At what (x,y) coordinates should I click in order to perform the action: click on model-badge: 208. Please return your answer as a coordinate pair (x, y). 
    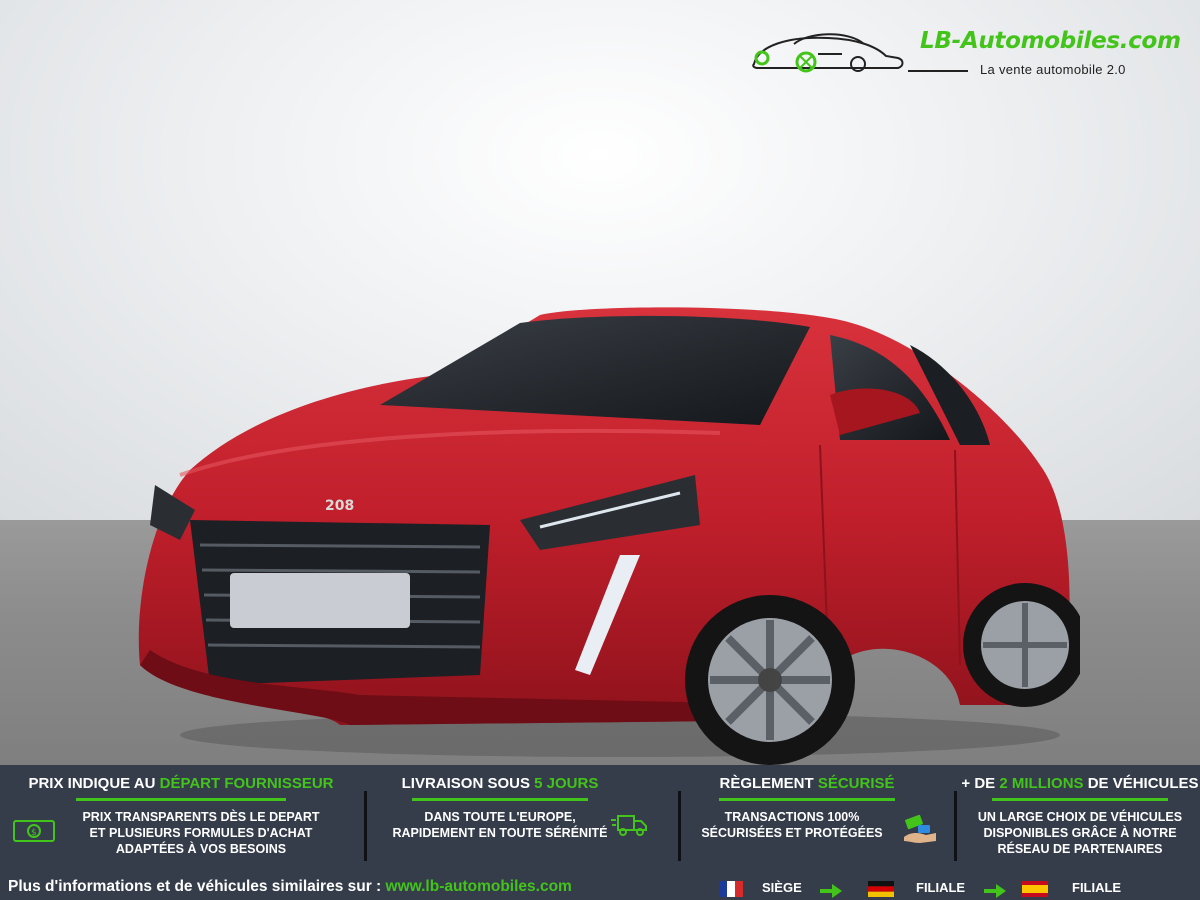
    Looking at the image, I should click on (339, 506).